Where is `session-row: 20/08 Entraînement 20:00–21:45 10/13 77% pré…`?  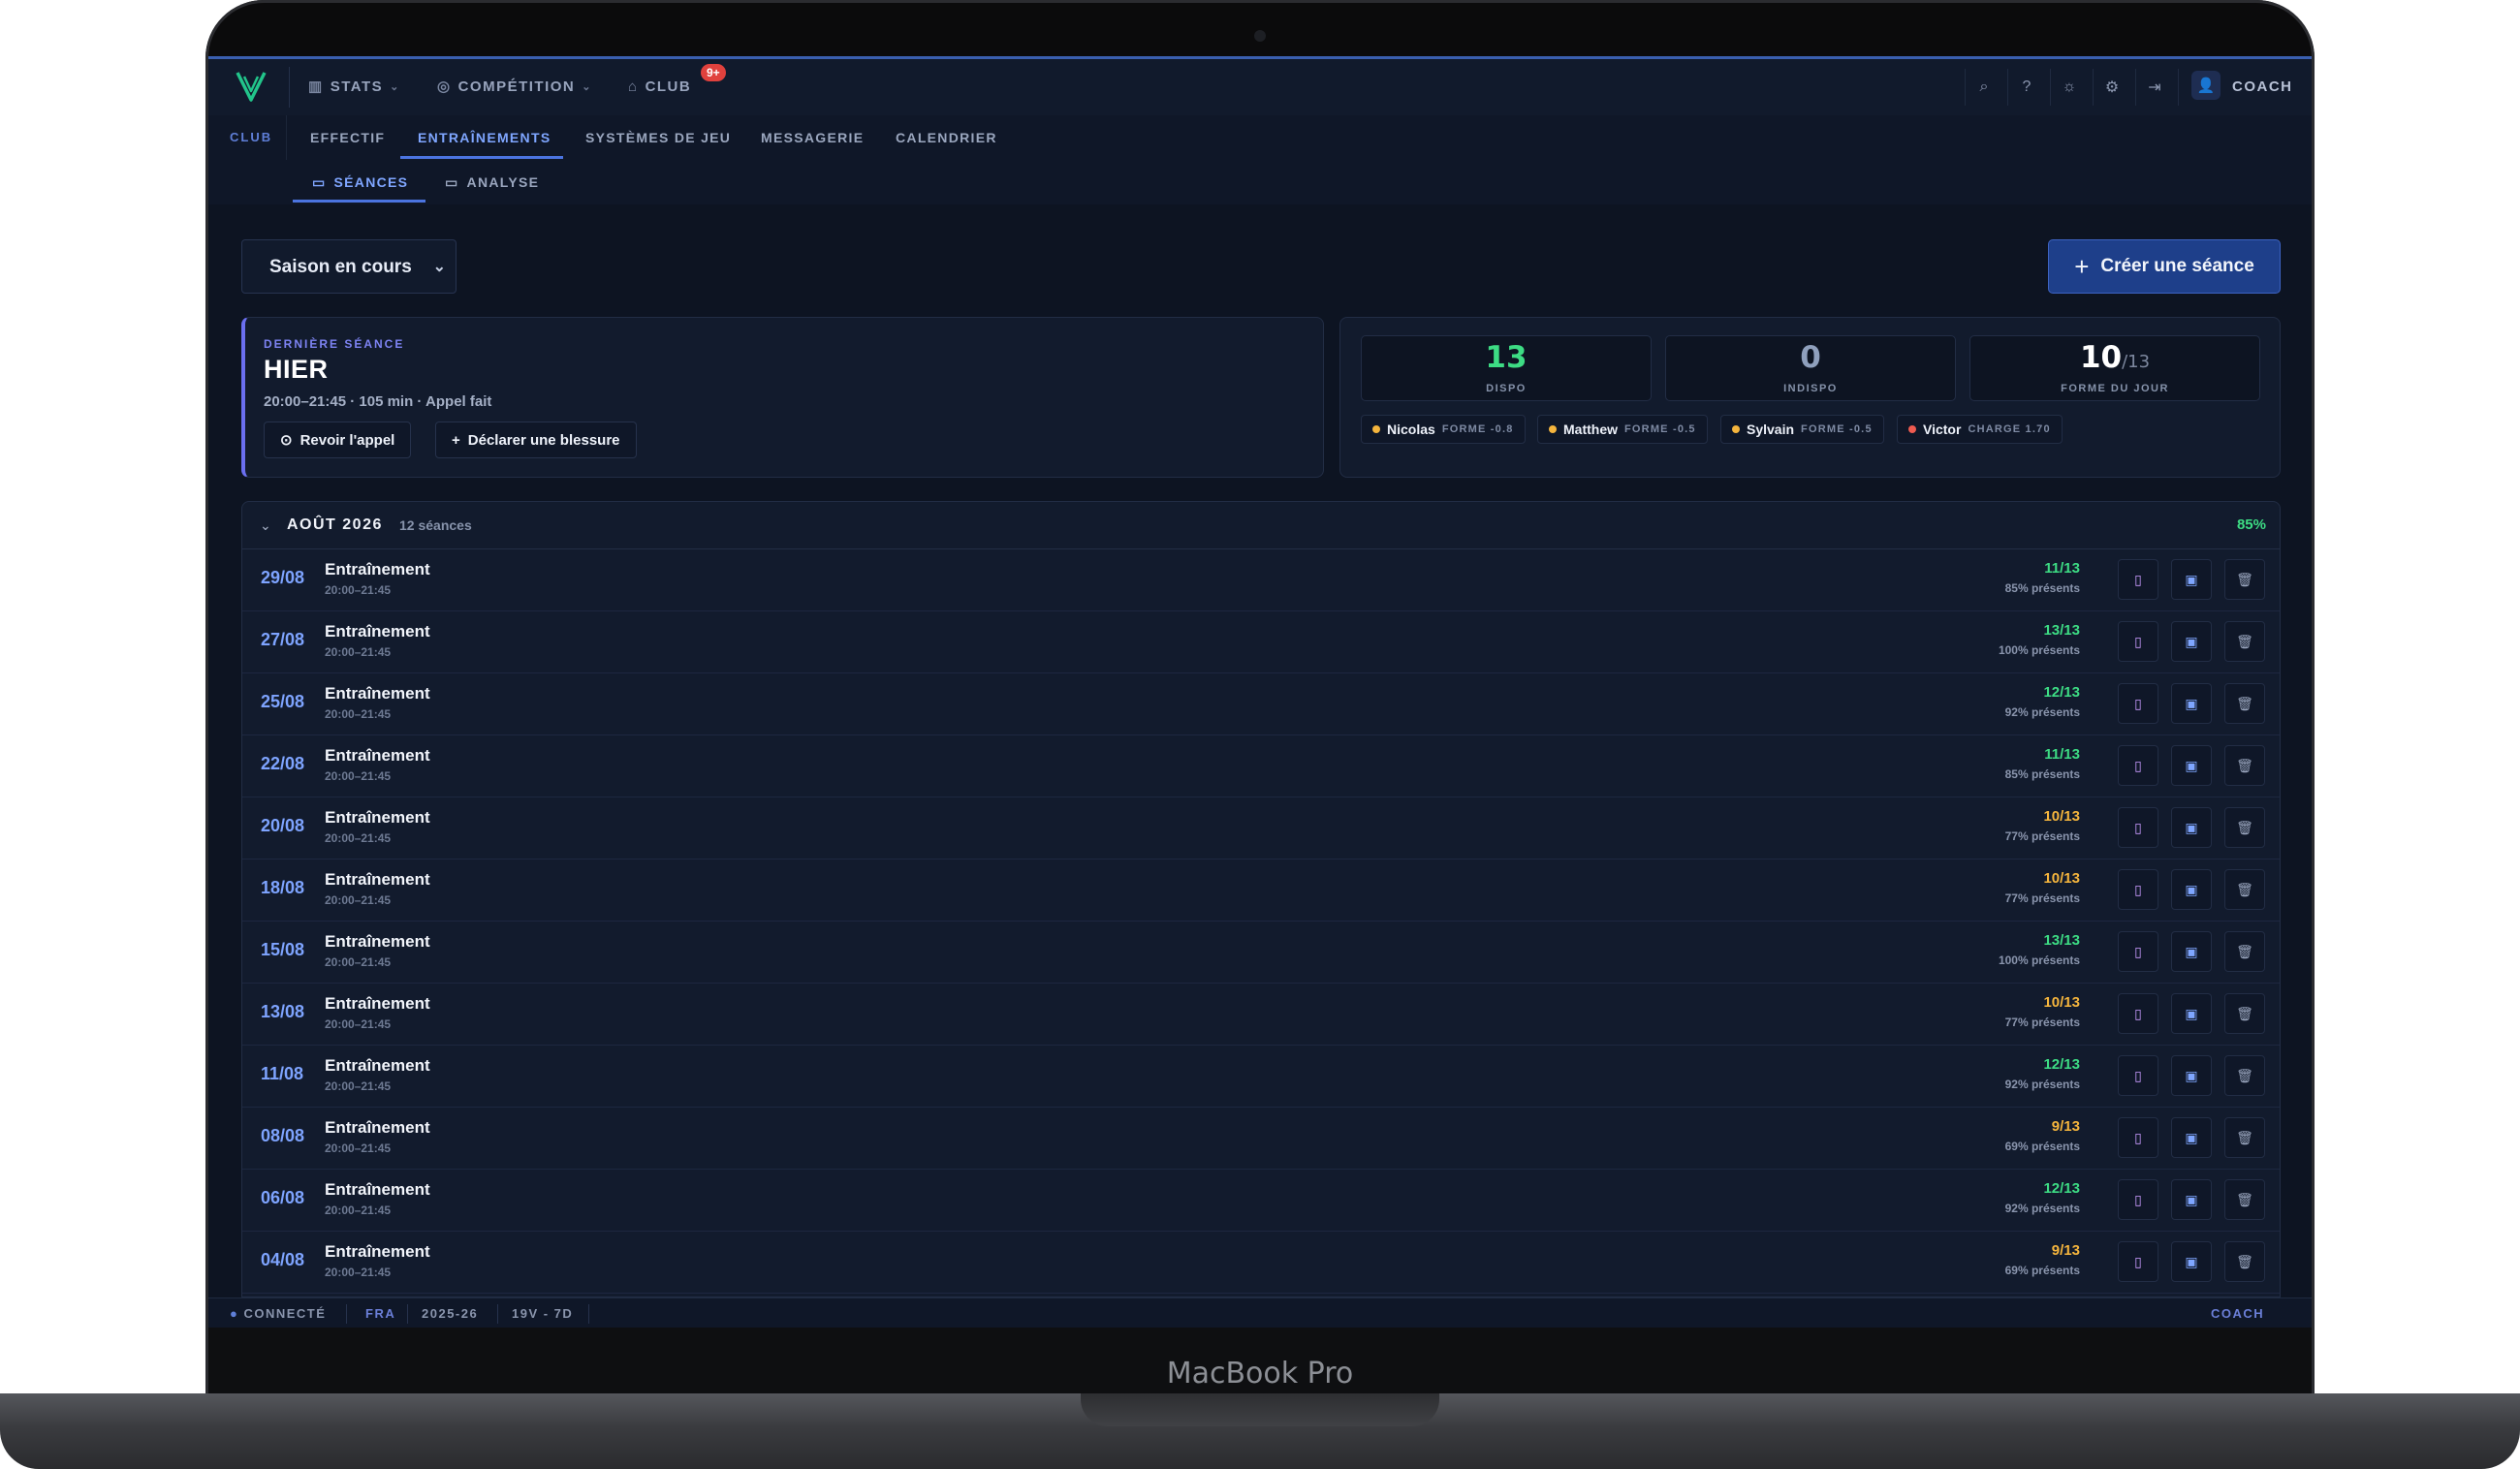 session-row: 20/08 Entraînement 20:00–21:45 10/13 77% pré… is located at coordinates (1261, 828).